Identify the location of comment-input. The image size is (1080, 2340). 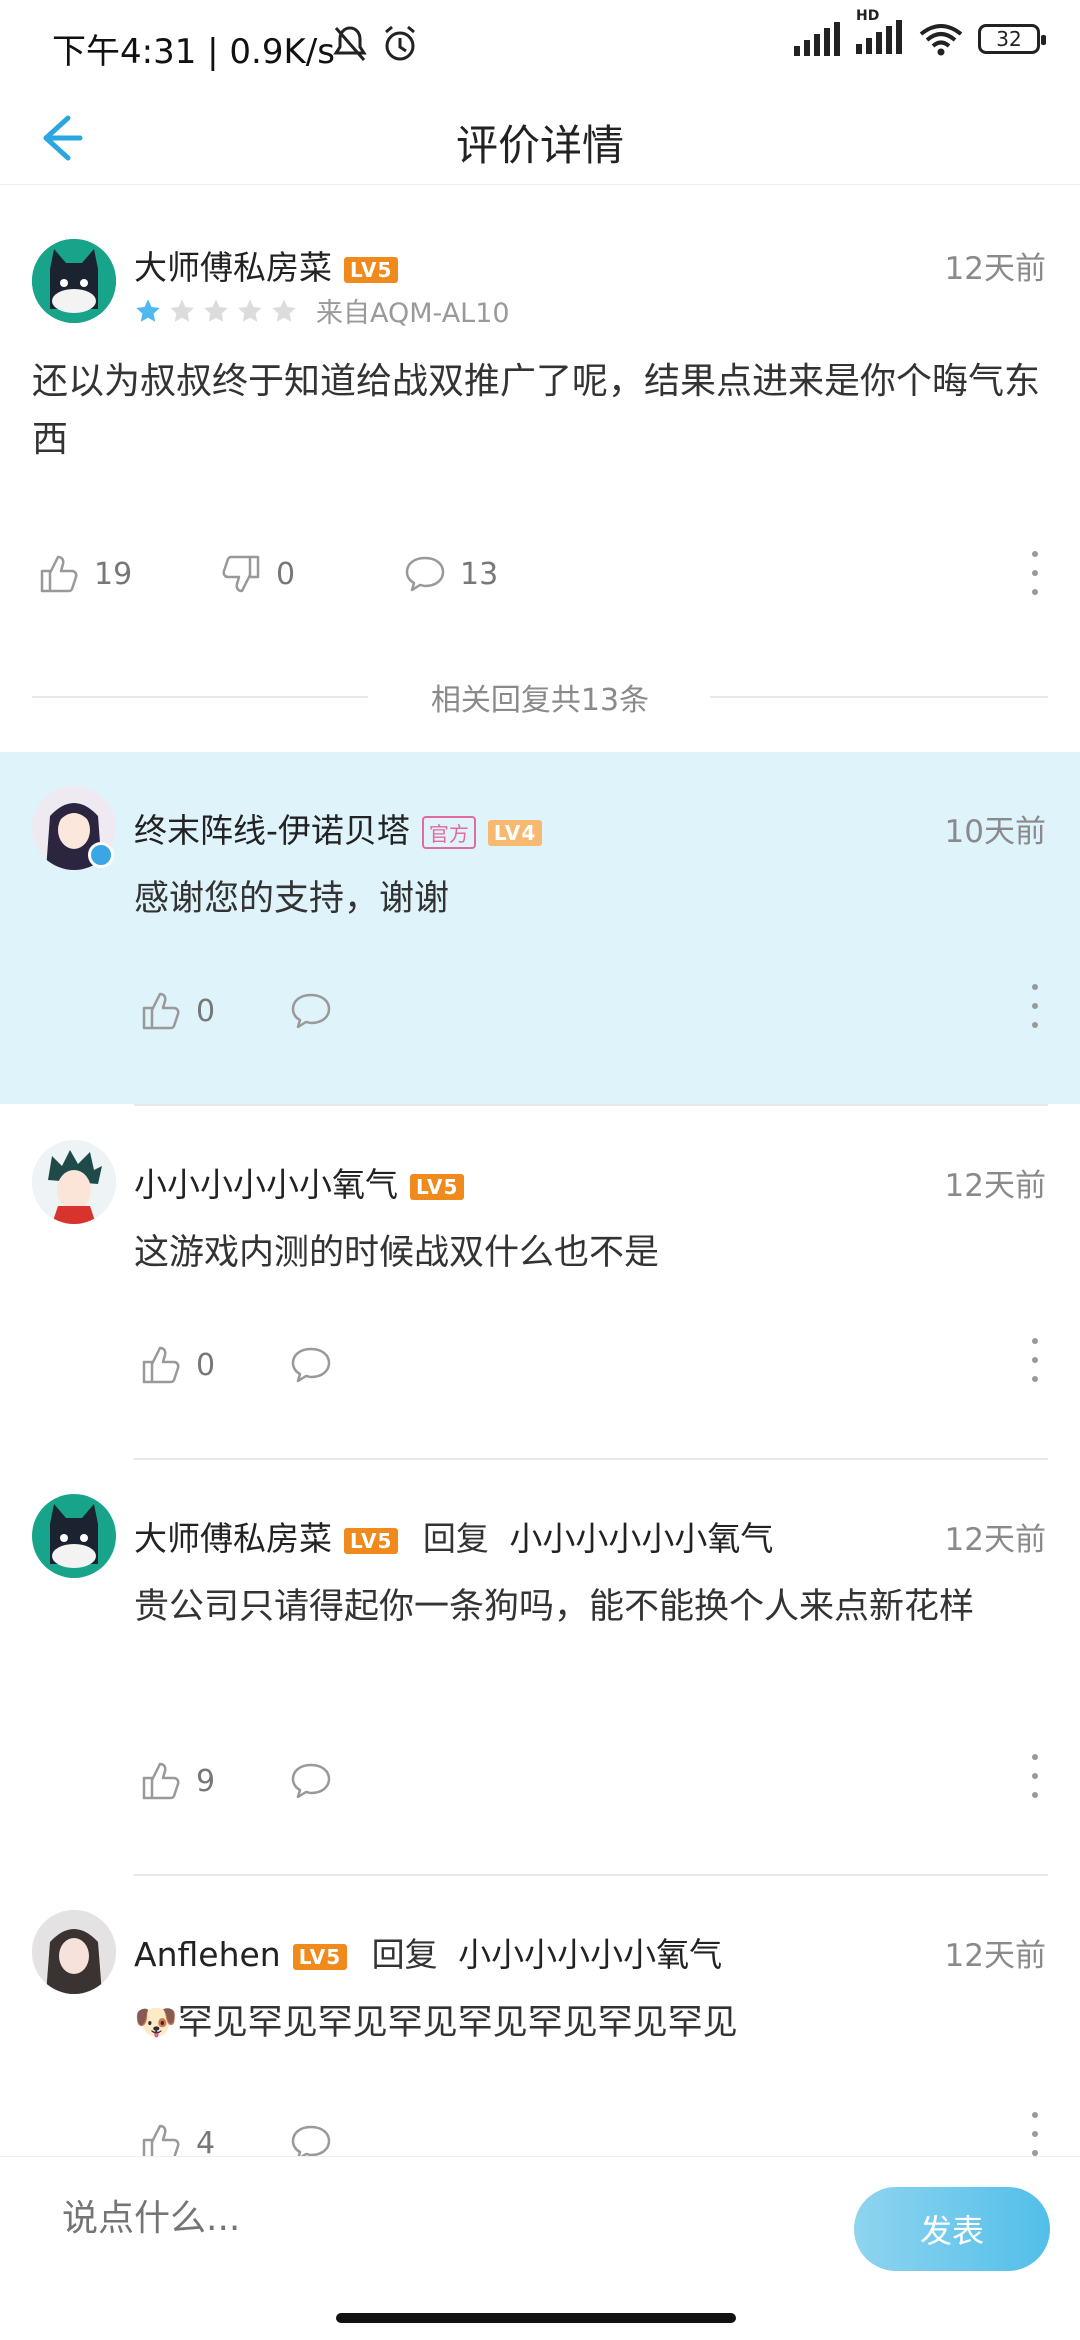
(442, 2218).